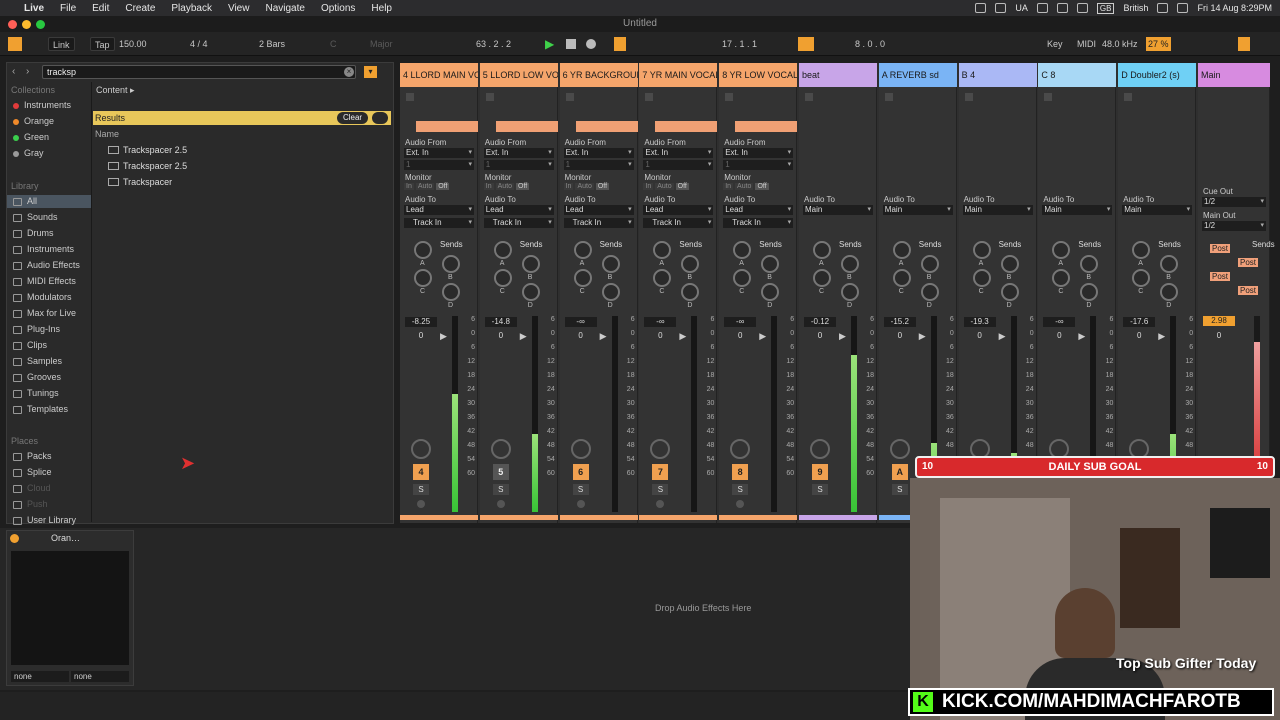 Image resolution: width=1280 pixels, height=720 pixels. What do you see at coordinates (44, 313) in the screenshot?
I see `library-max-for-live: Max for Live` at bounding box center [44, 313].